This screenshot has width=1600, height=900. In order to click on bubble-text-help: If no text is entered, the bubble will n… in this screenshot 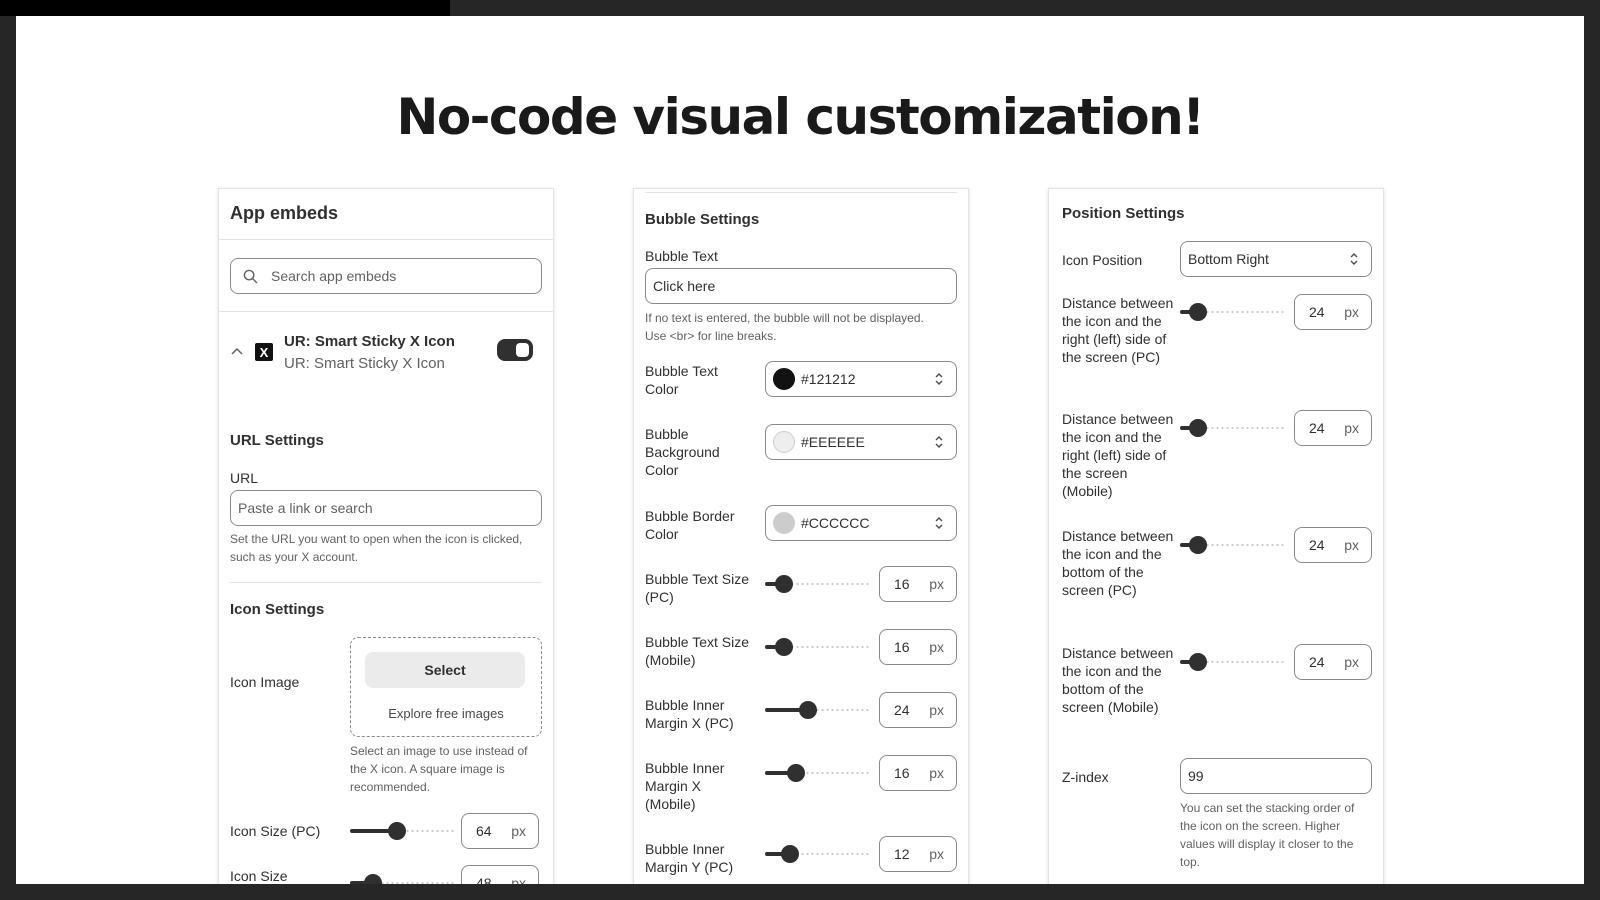, I will do `click(805, 327)`.